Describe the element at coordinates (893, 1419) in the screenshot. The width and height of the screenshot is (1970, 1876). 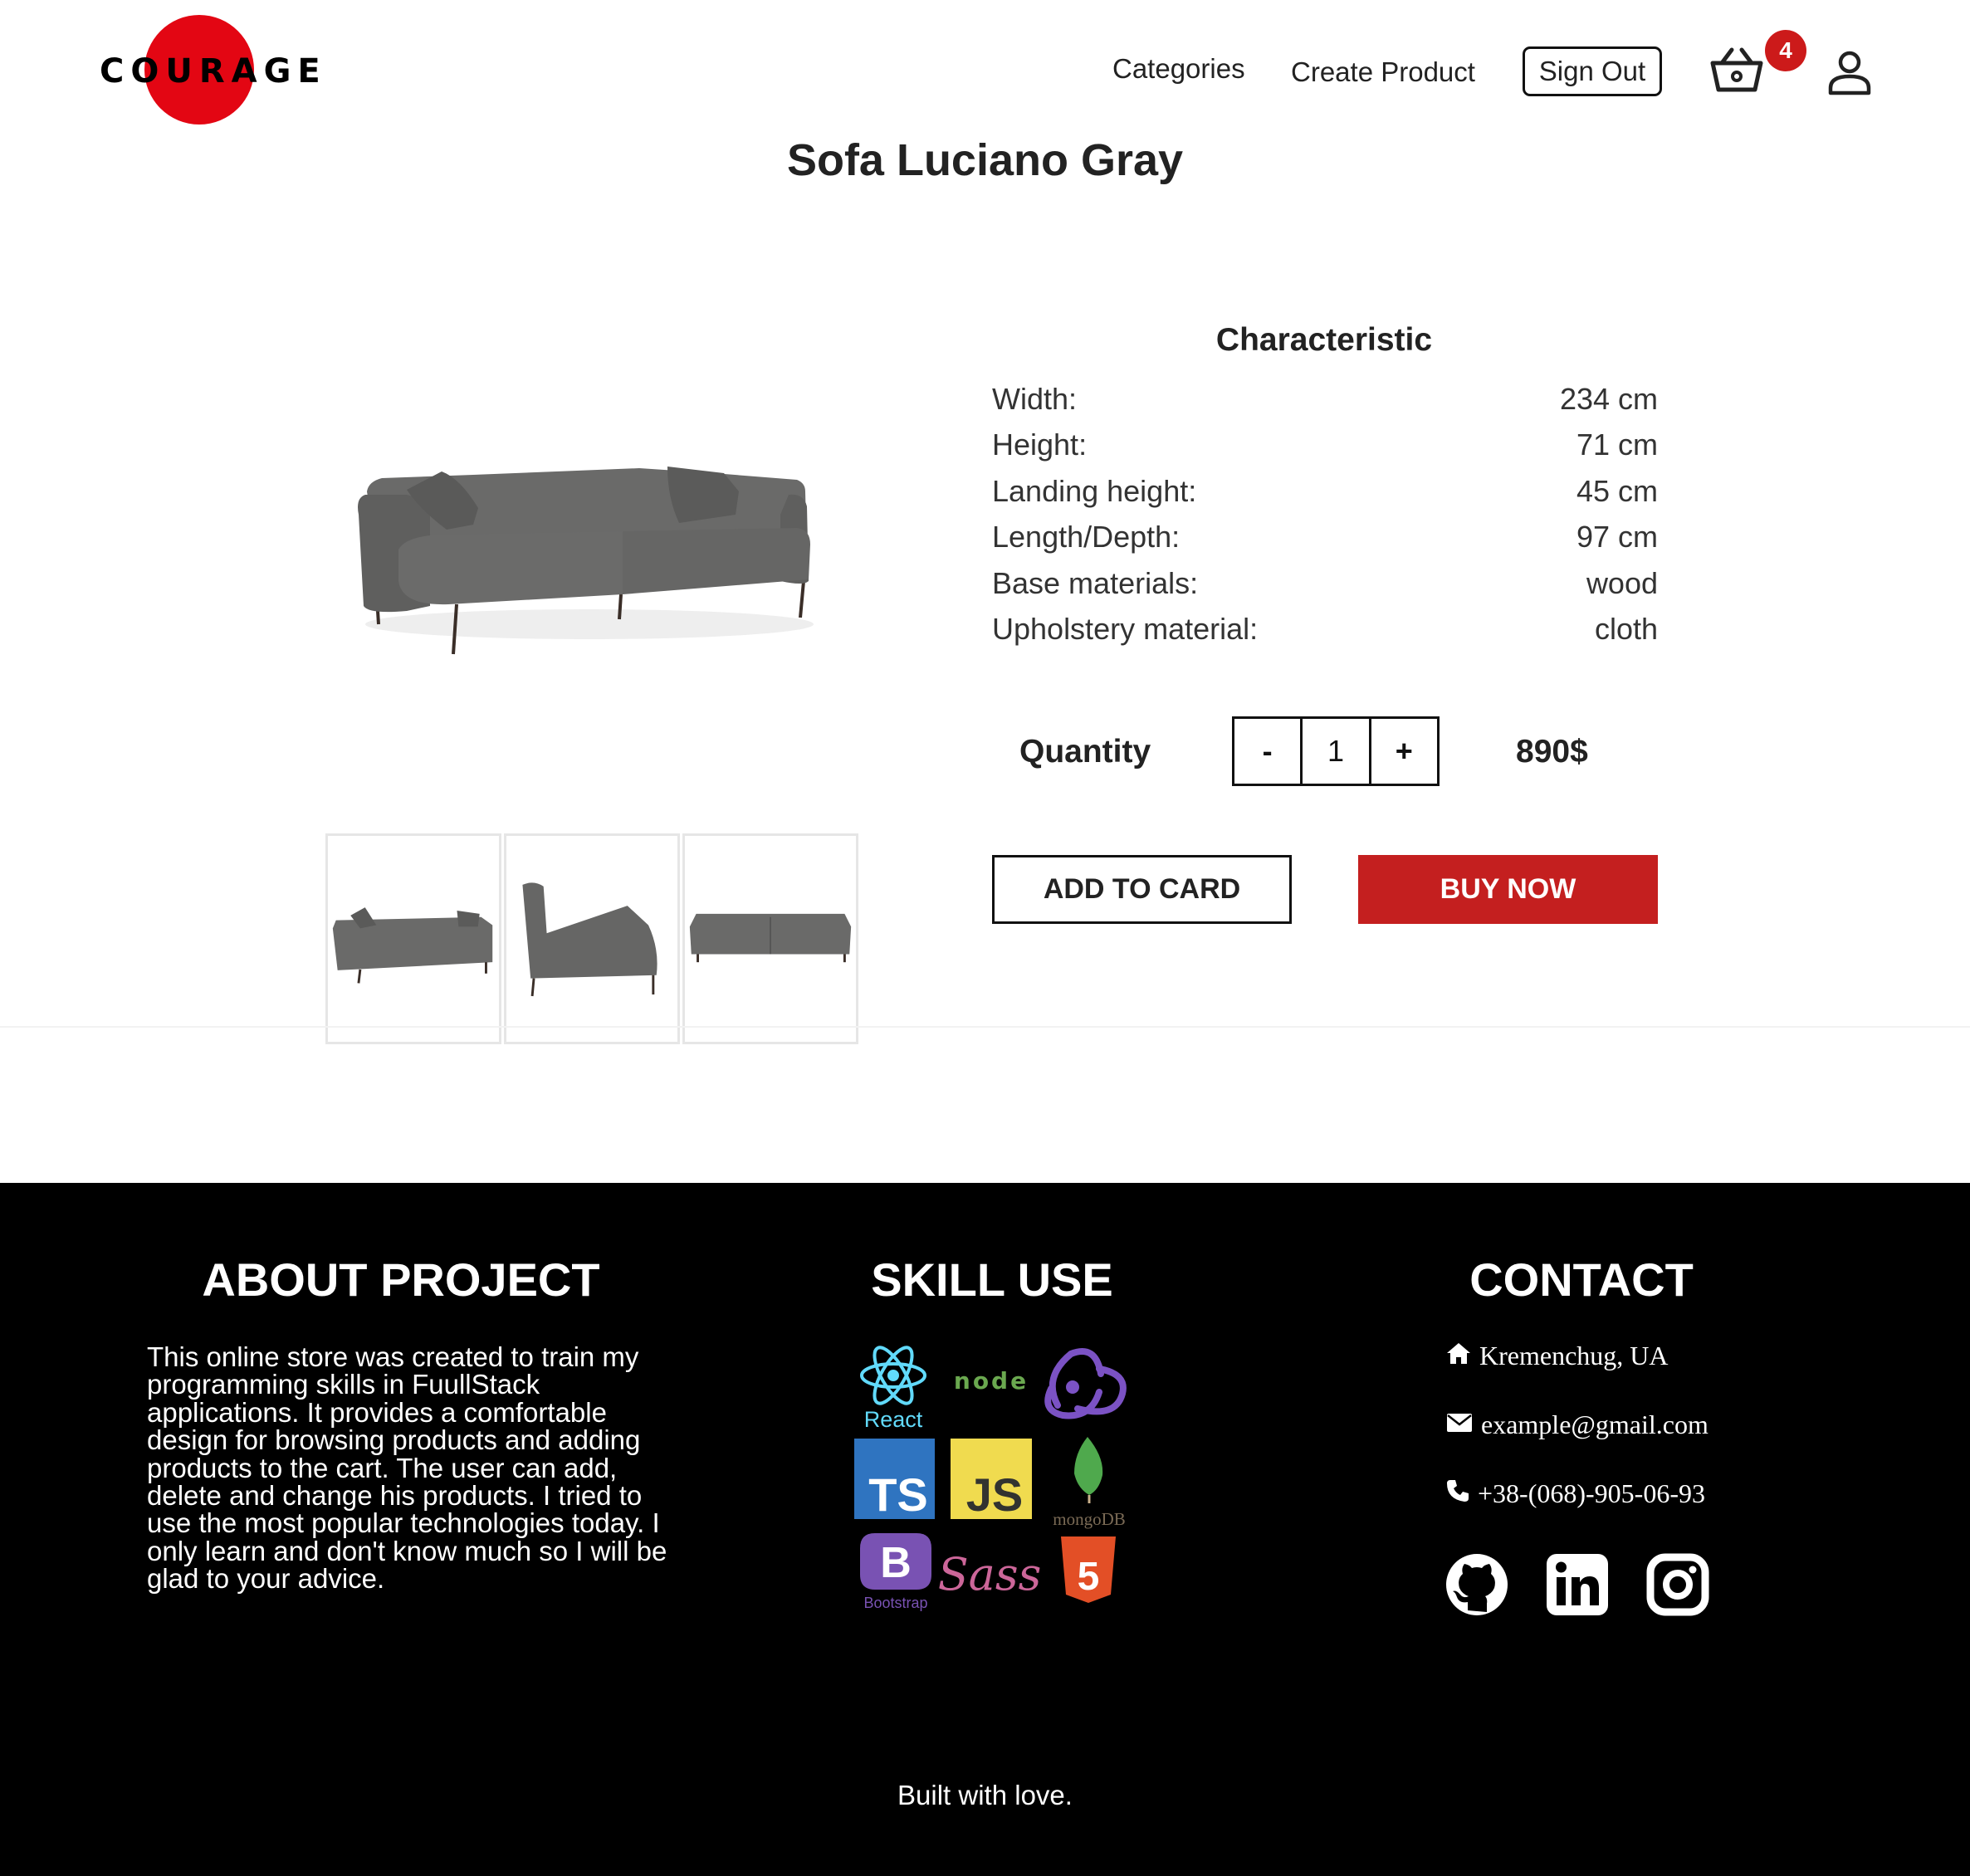
I see `react-label: React` at that location.